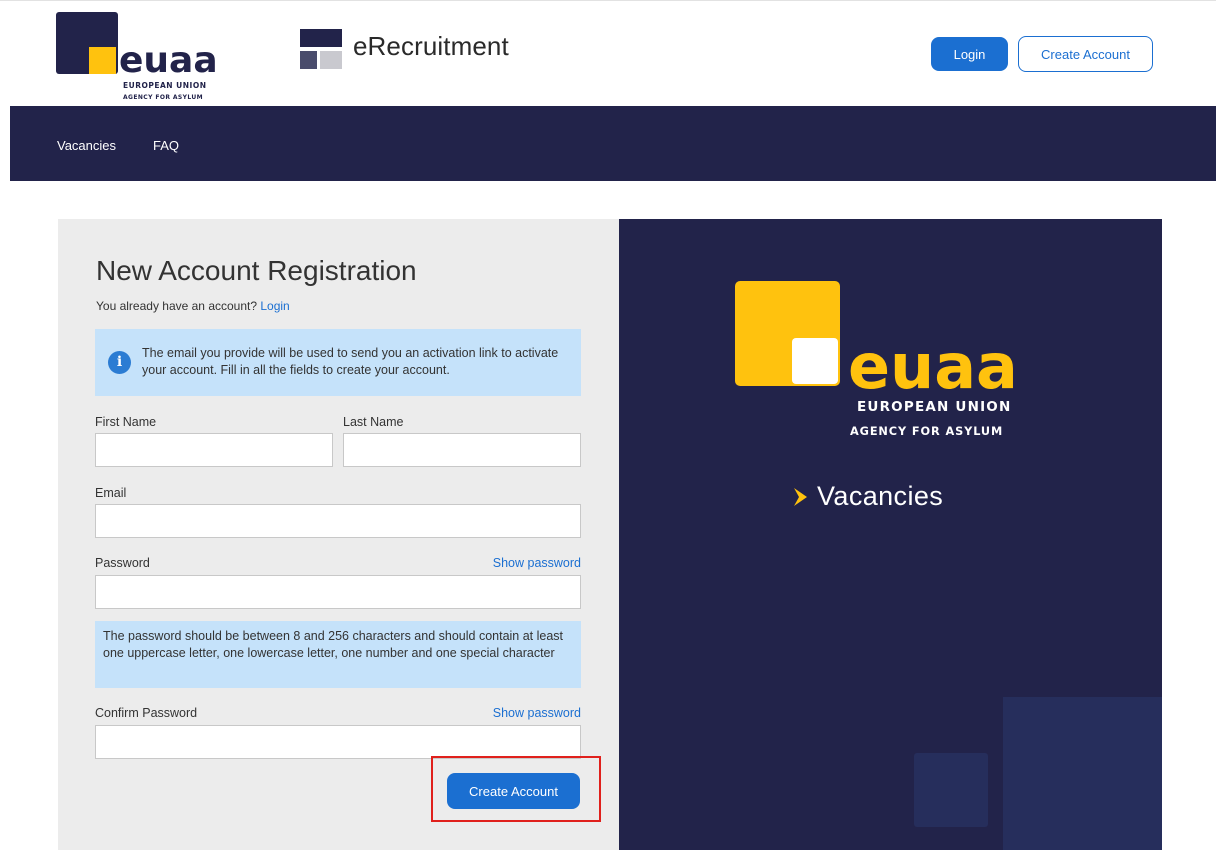  What do you see at coordinates (86, 145) in the screenshot?
I see `nav-item-vacancies: Vacancies` at bounding box center [86, 145].